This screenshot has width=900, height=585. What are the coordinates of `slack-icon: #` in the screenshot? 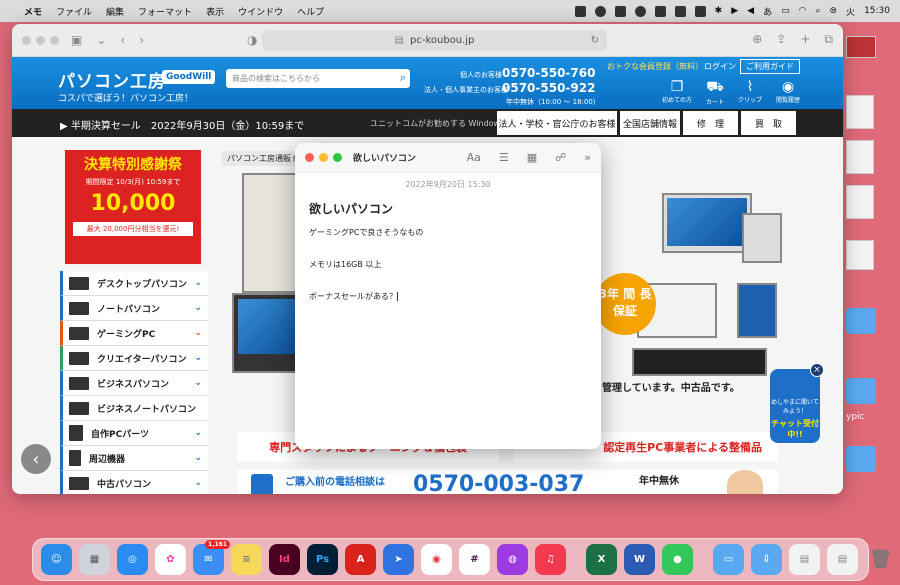 It's located at (474, 559).